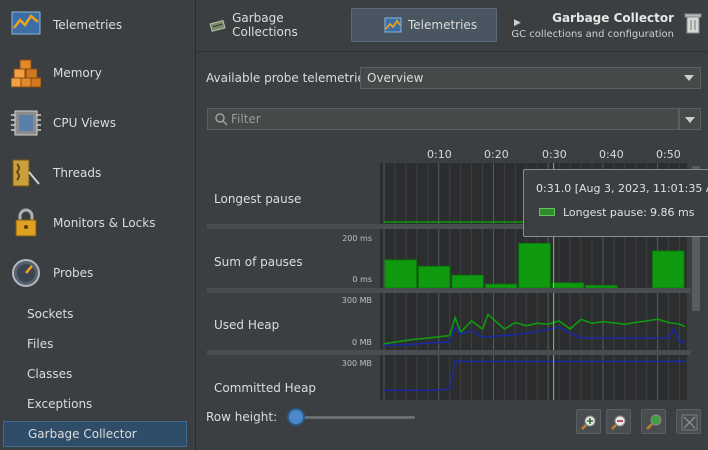  What do you see at coordinates (265, 388) in the screenshot?
I see `row-label-committed-heap: Committed Heap` at bounding box center [265, 388].